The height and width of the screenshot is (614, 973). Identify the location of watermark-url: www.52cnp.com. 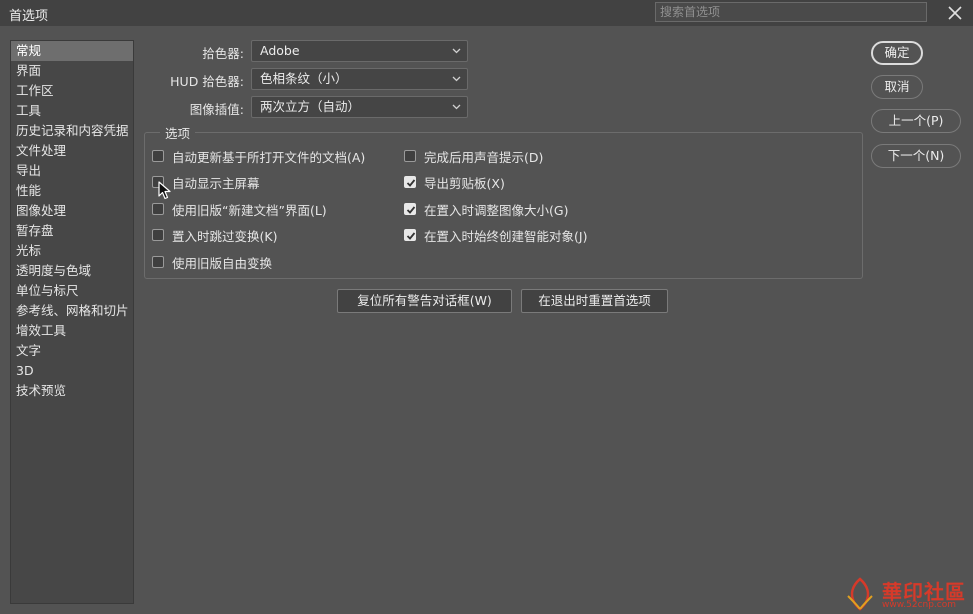
(919, 605).